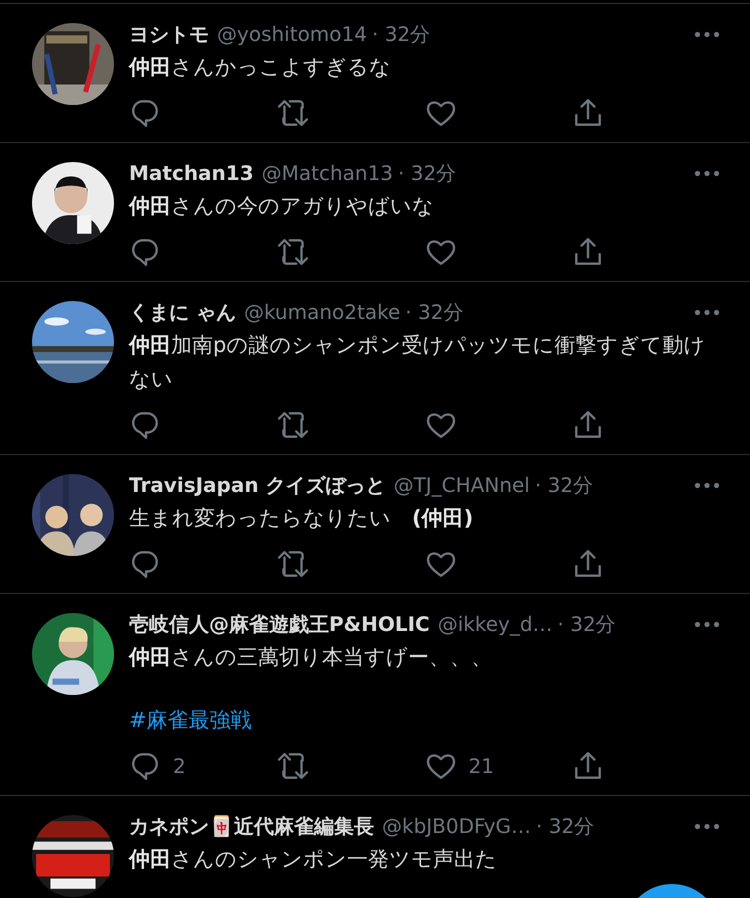 The height and width of the screenshot is (898, 750). Describe the element at coordinates (191, 173) in the screenshot. I see `user-name: Matchan13` at that location.